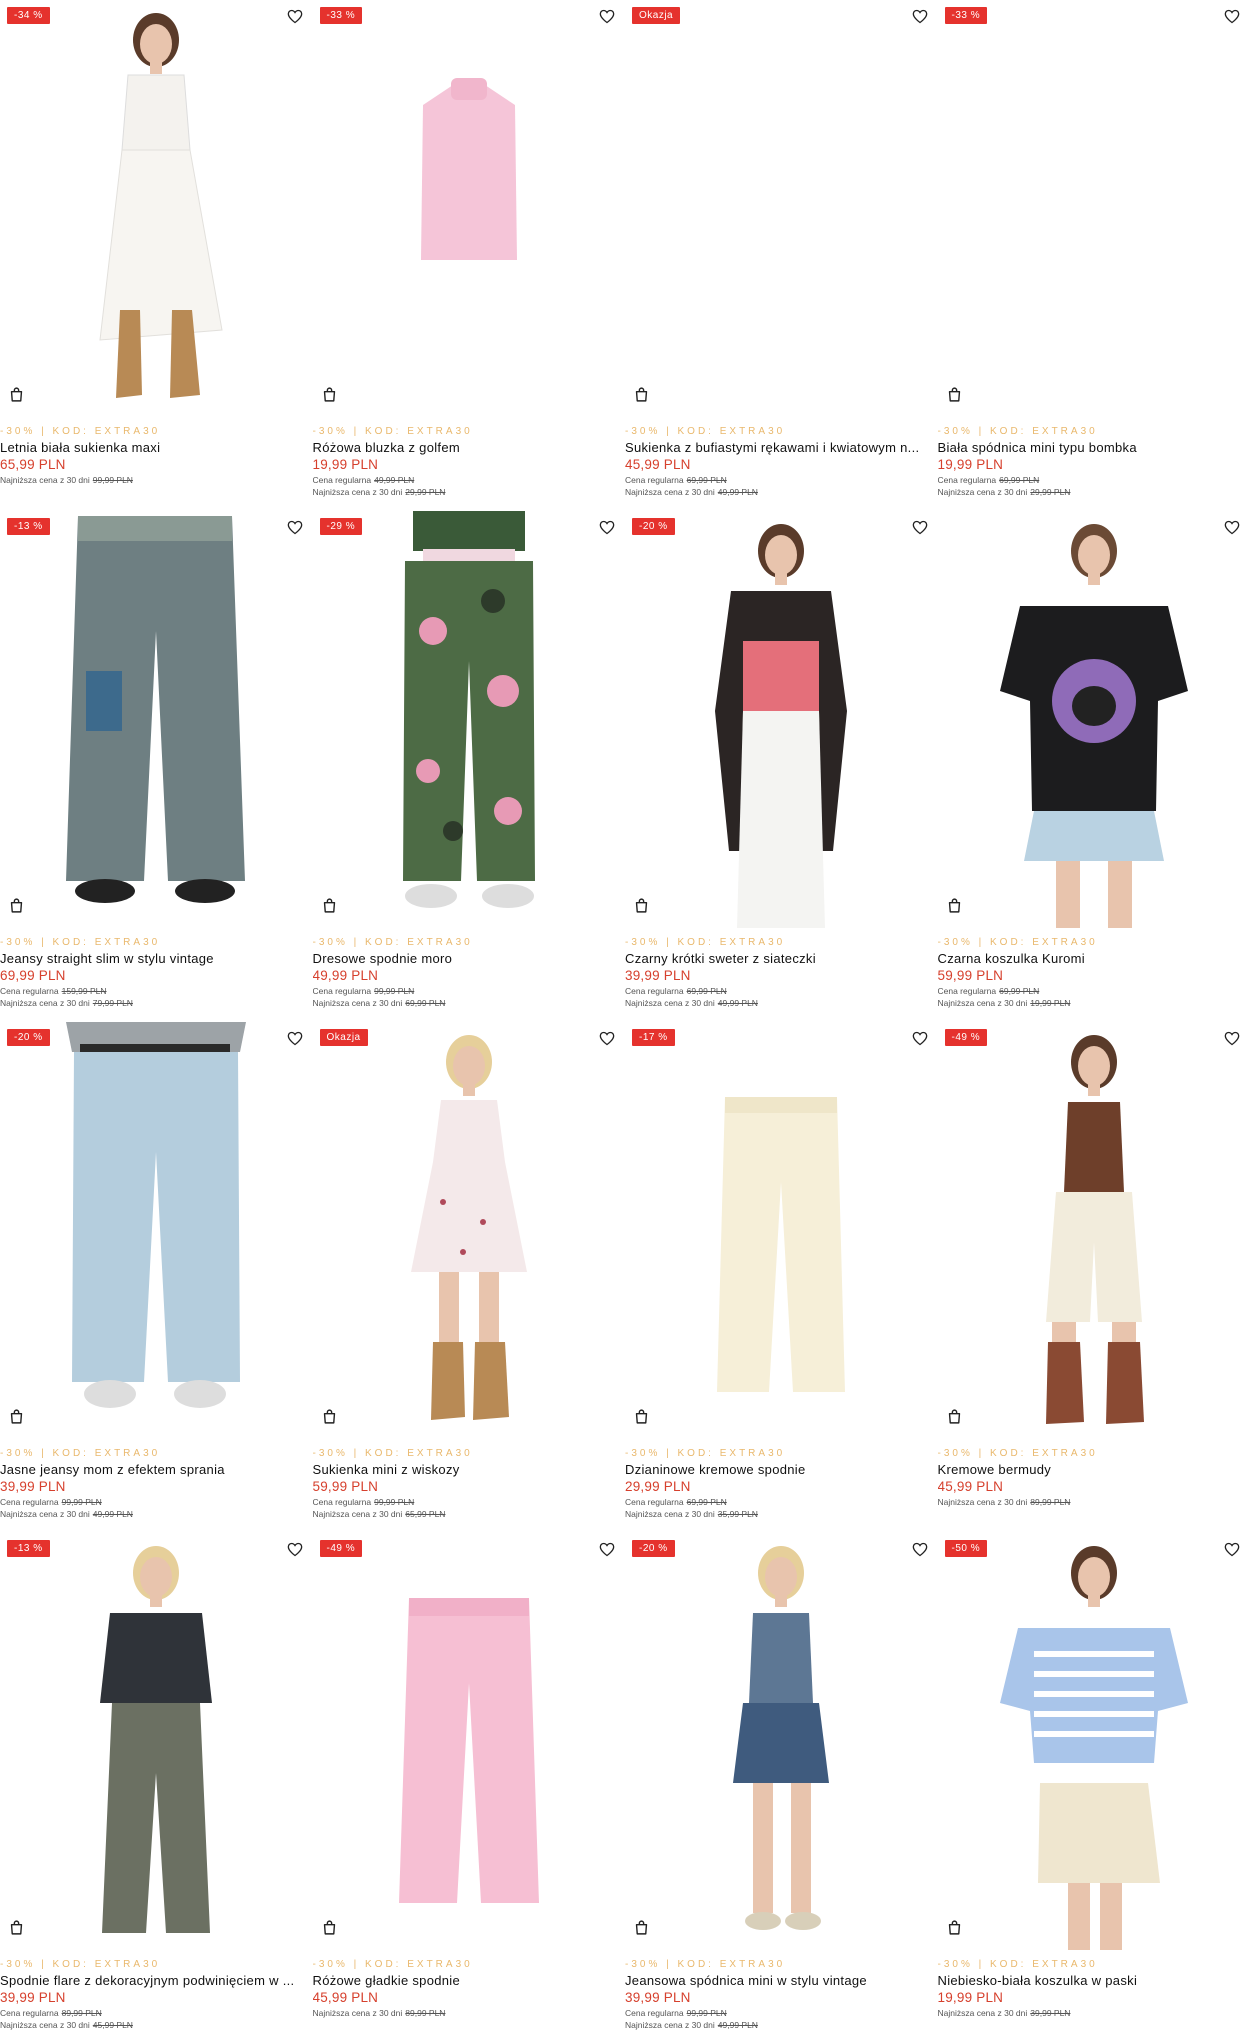  Describe the element at coordinates (425, 2013) in the screenshot. I see `lowest-price: 89,99 PLN` at that location.